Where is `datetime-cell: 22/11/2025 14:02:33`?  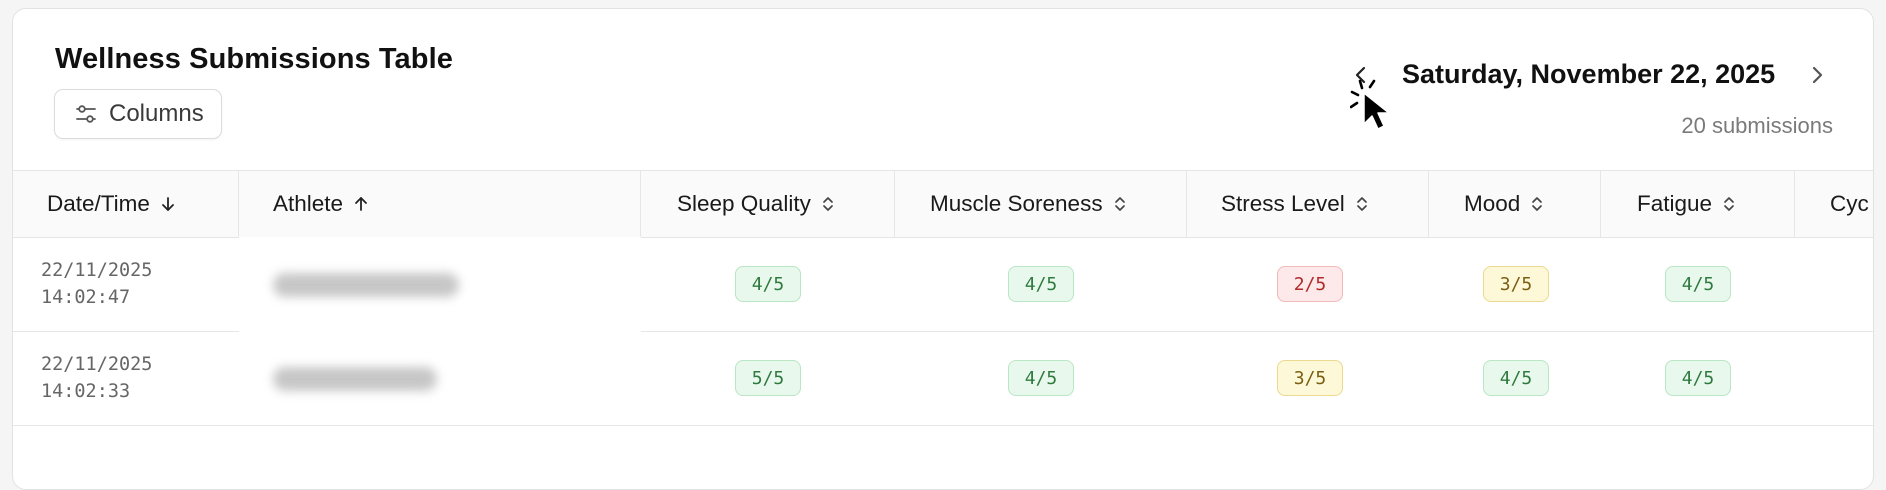 datetime-cell: 22/11/2025 14:02:33 is located at coordinates (96, 378).